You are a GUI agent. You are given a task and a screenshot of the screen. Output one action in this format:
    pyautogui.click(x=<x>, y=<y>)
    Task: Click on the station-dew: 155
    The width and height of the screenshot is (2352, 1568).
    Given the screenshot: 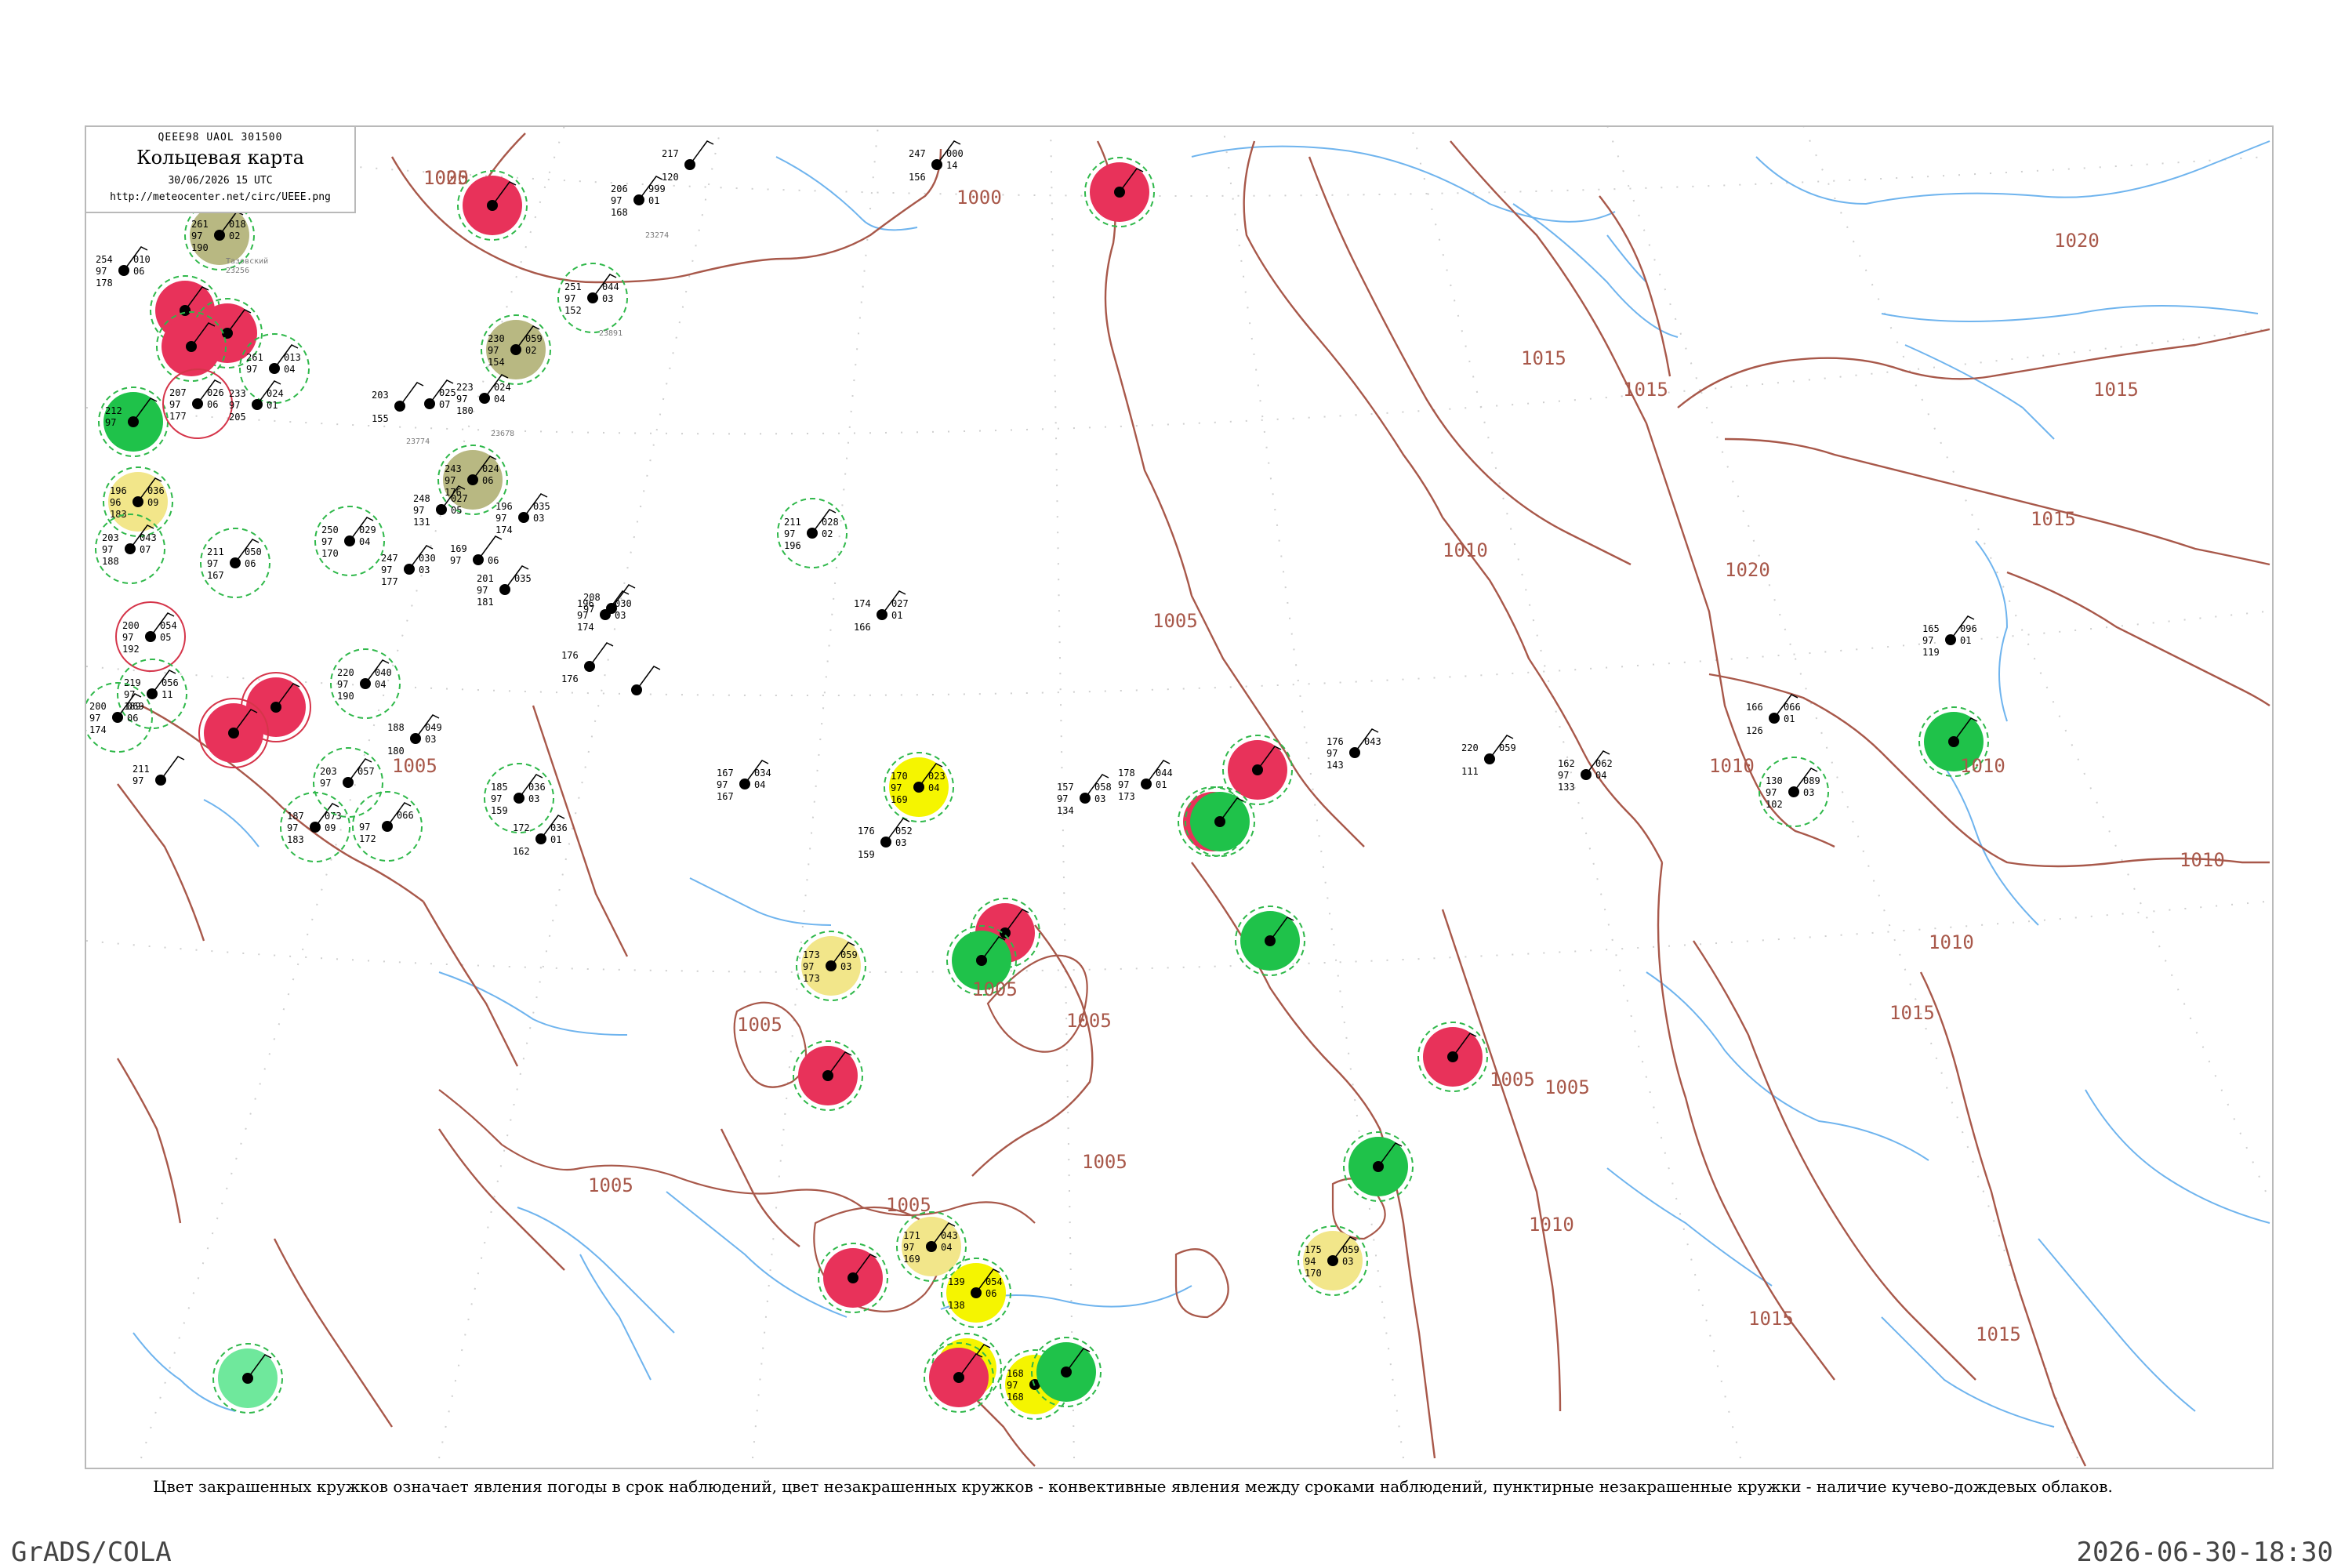 What is the action you would take?
    pyautogui.click(x=380, y=418)
    